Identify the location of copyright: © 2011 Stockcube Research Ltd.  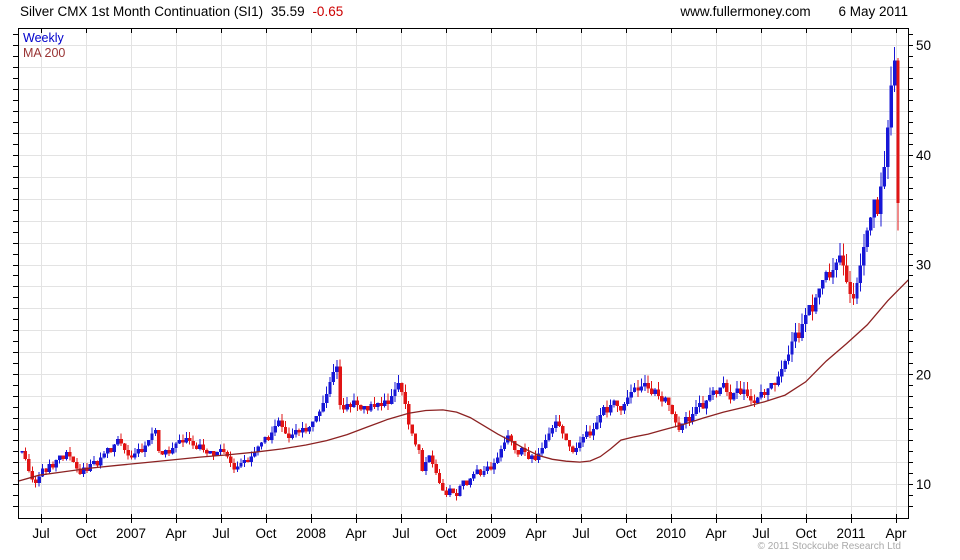
(829, 546).